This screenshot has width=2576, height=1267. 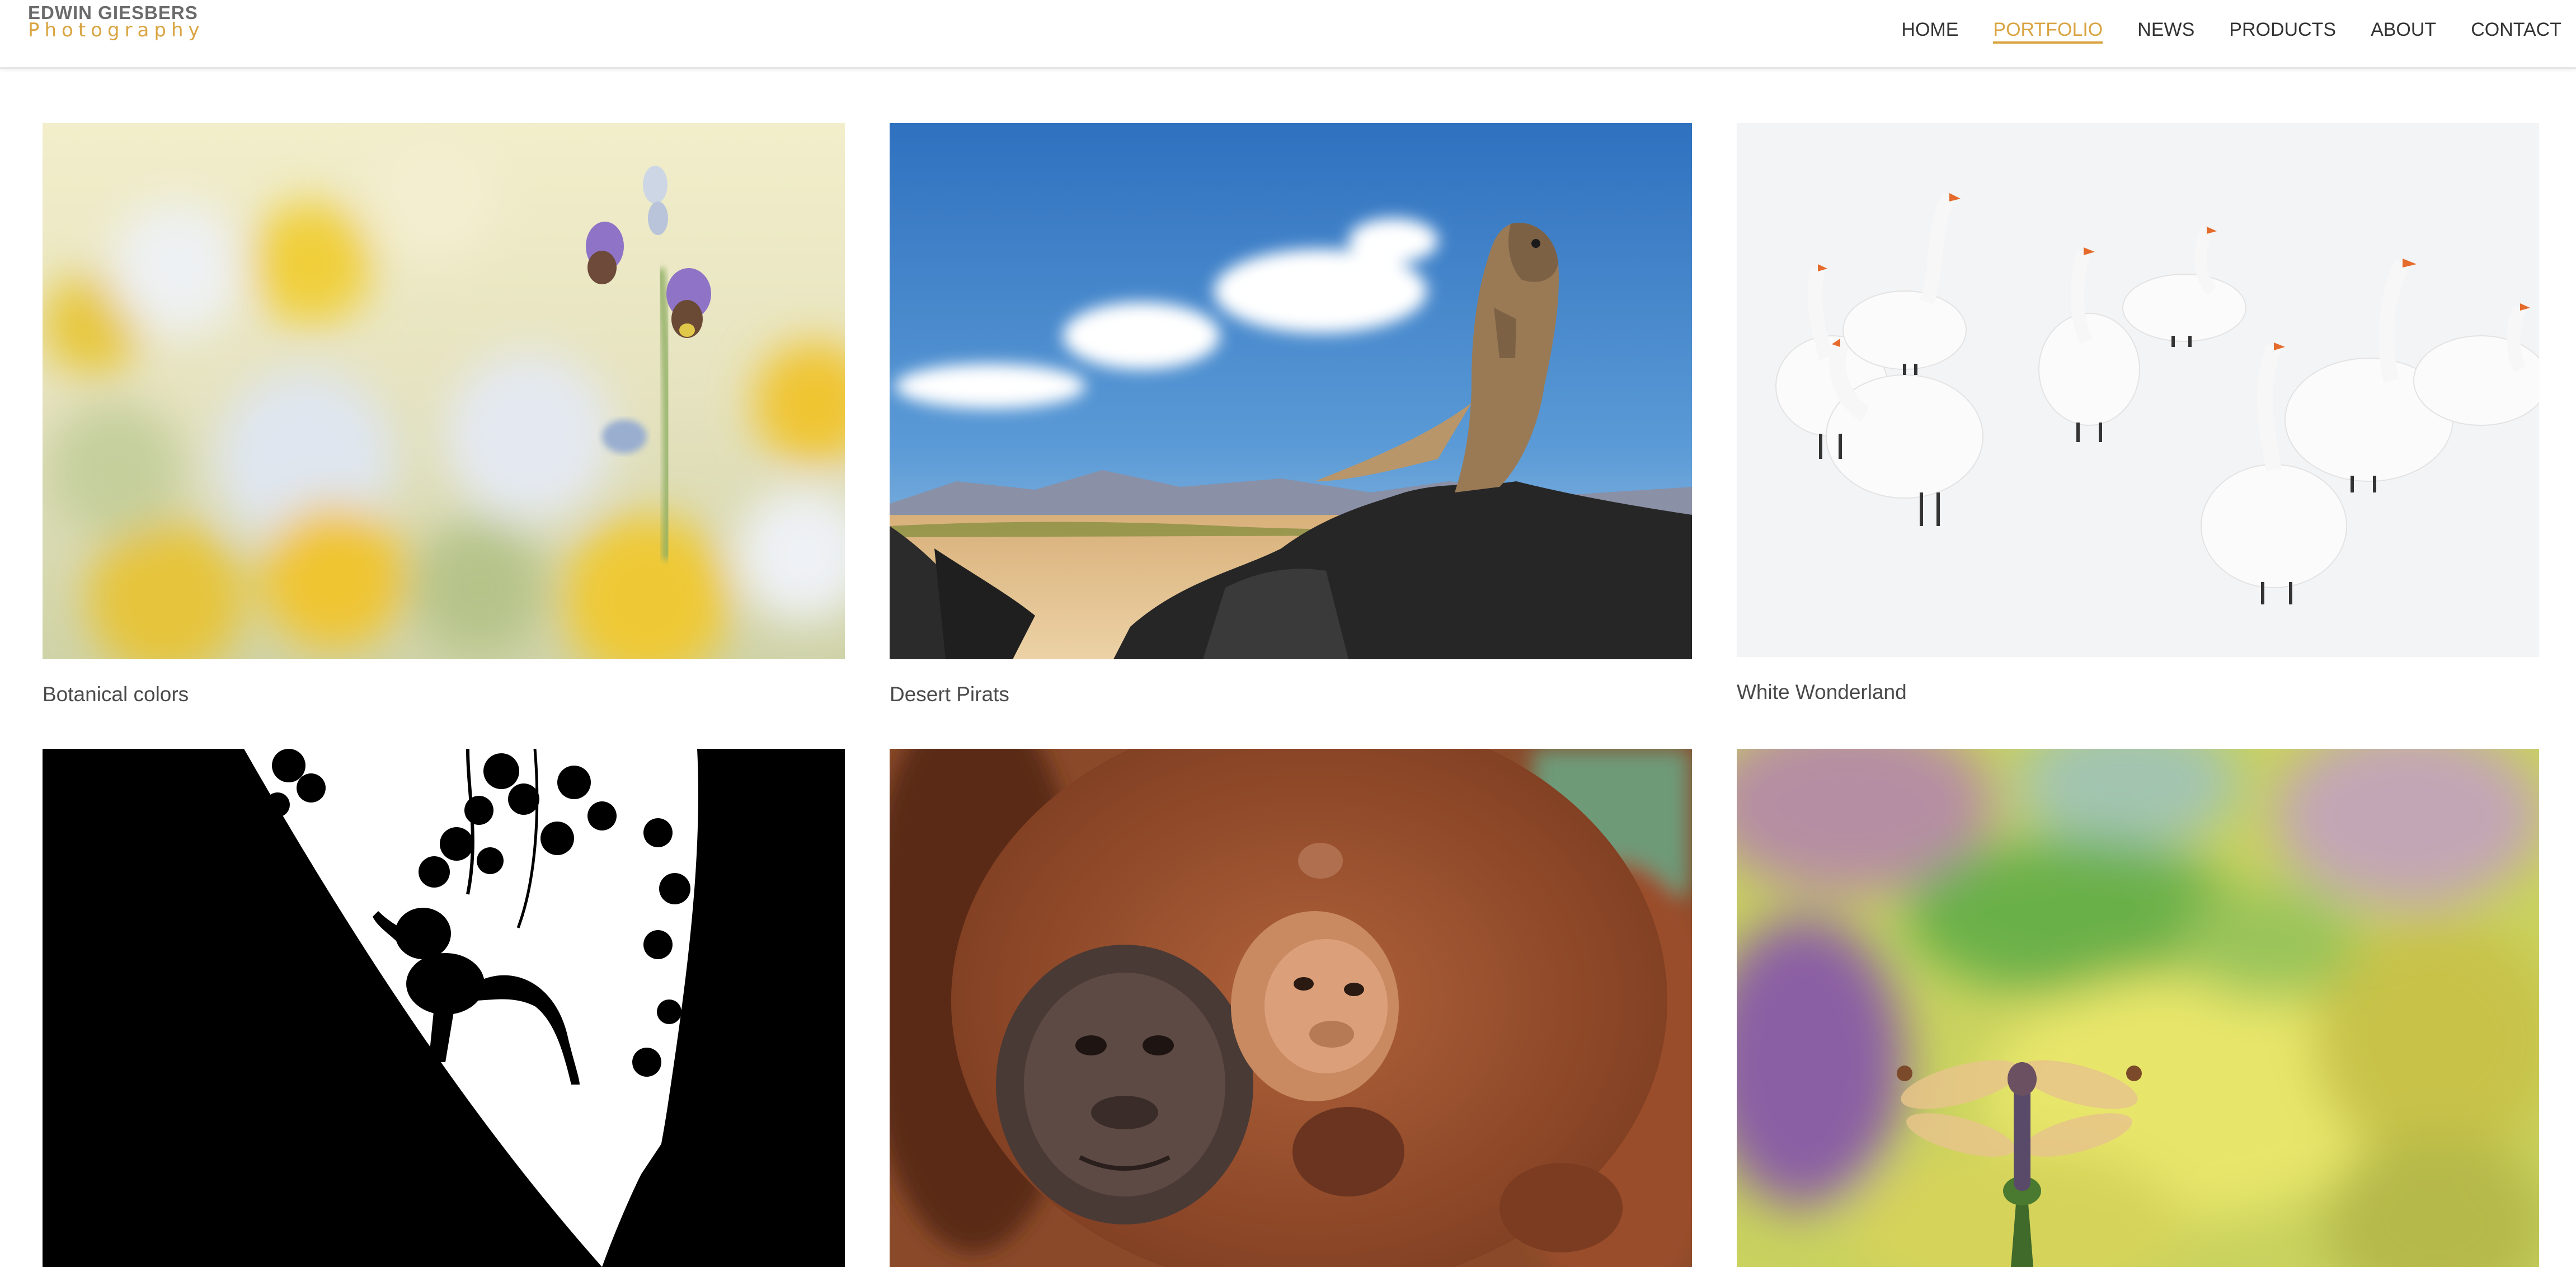 I want to click on nav-item-home: HOME, so click(x=1930, y=32).